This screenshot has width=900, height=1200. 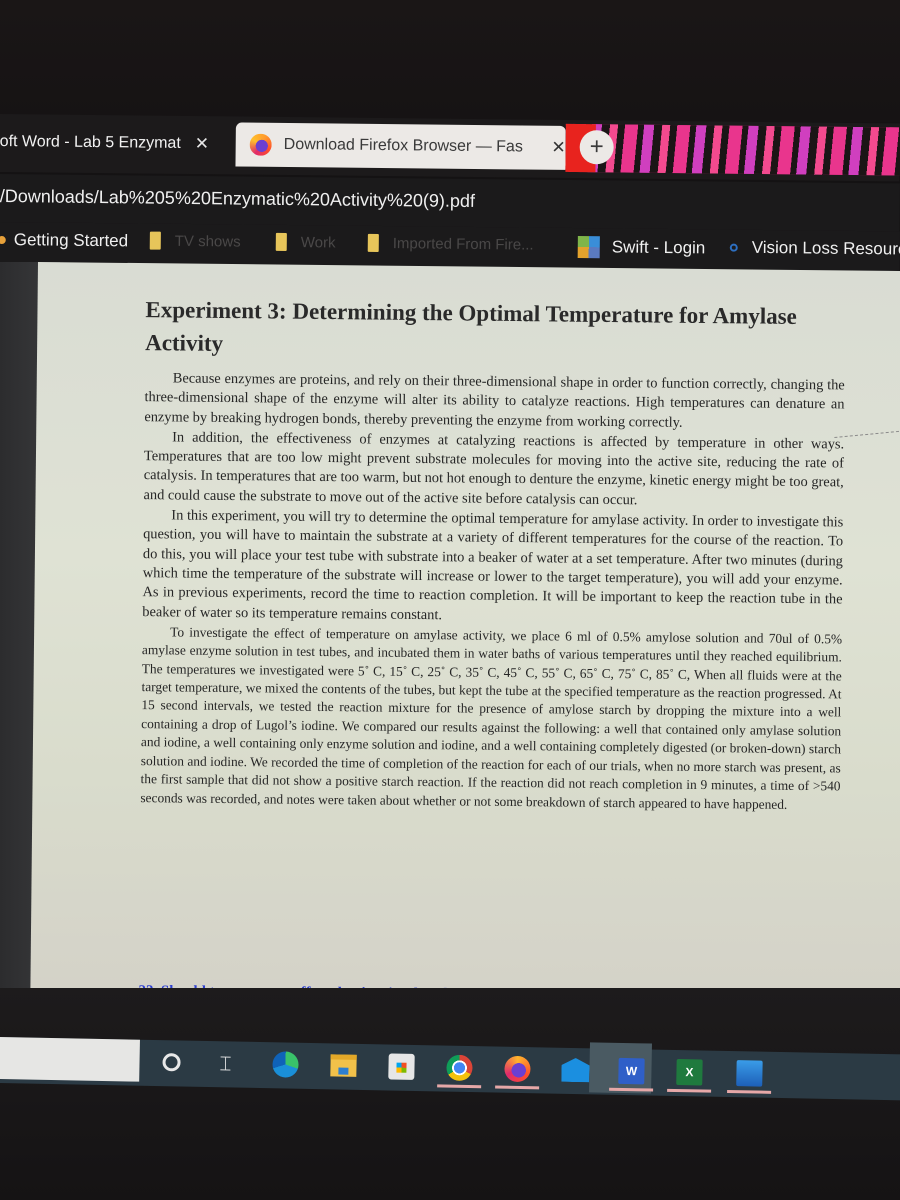 What do you see at coordinates (71, 240) in the screenshot?
I see `bookmark-label: Getting Started` at bounding box center [71, 240].